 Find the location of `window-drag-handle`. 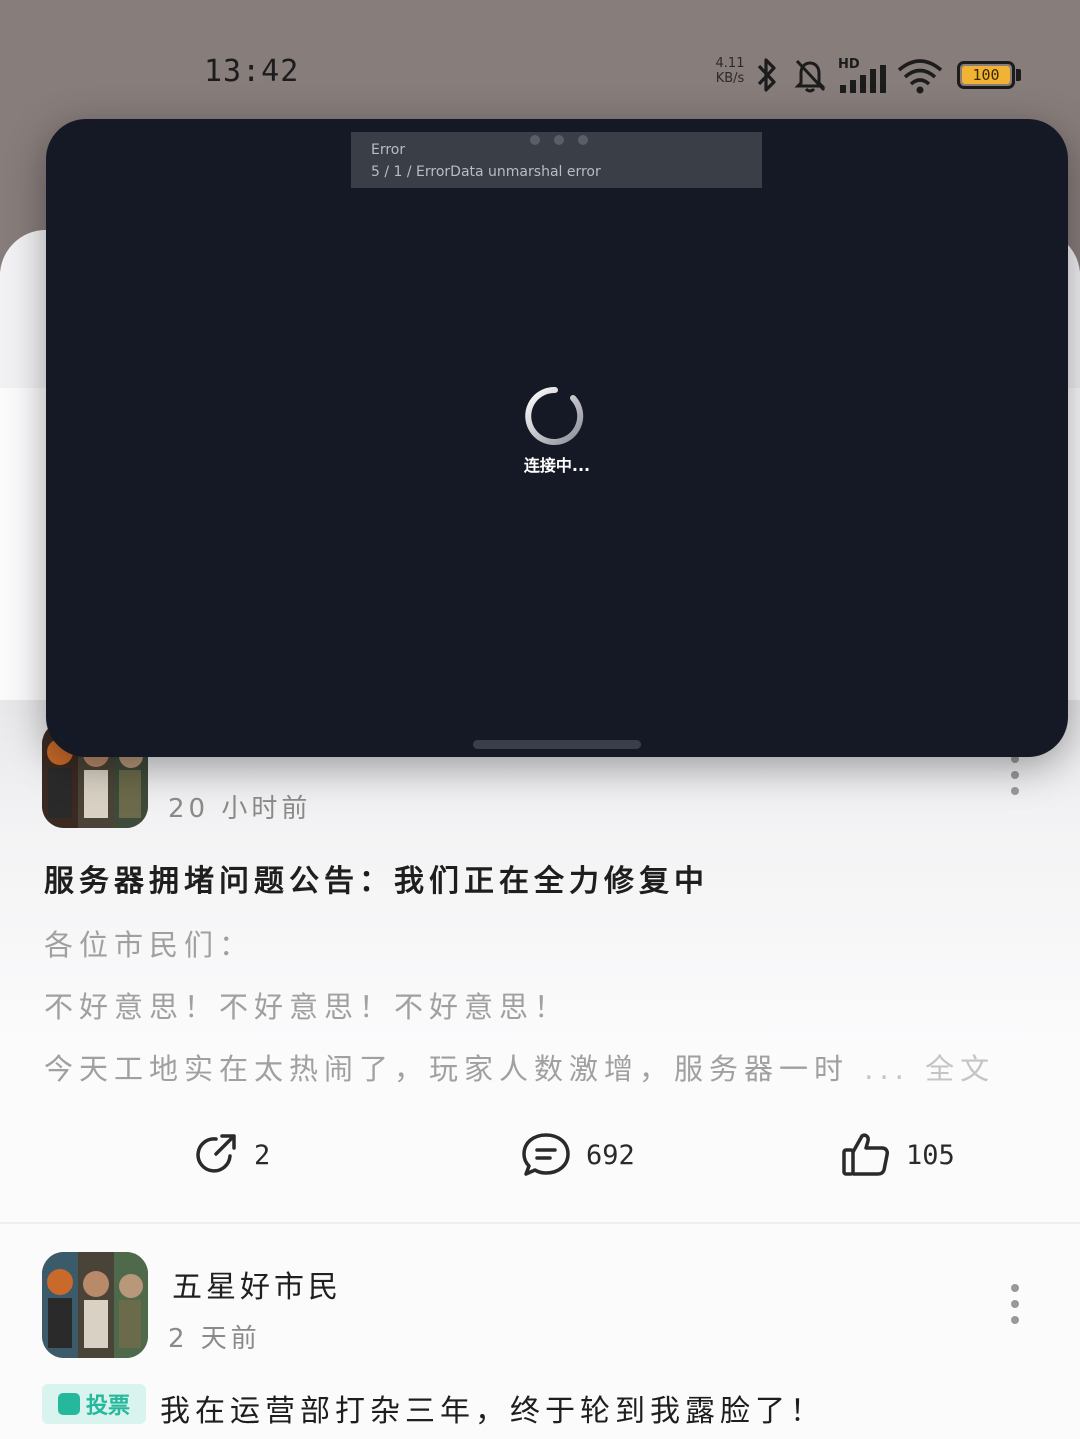

window-drag-handle is located at coordinates (559, 140).